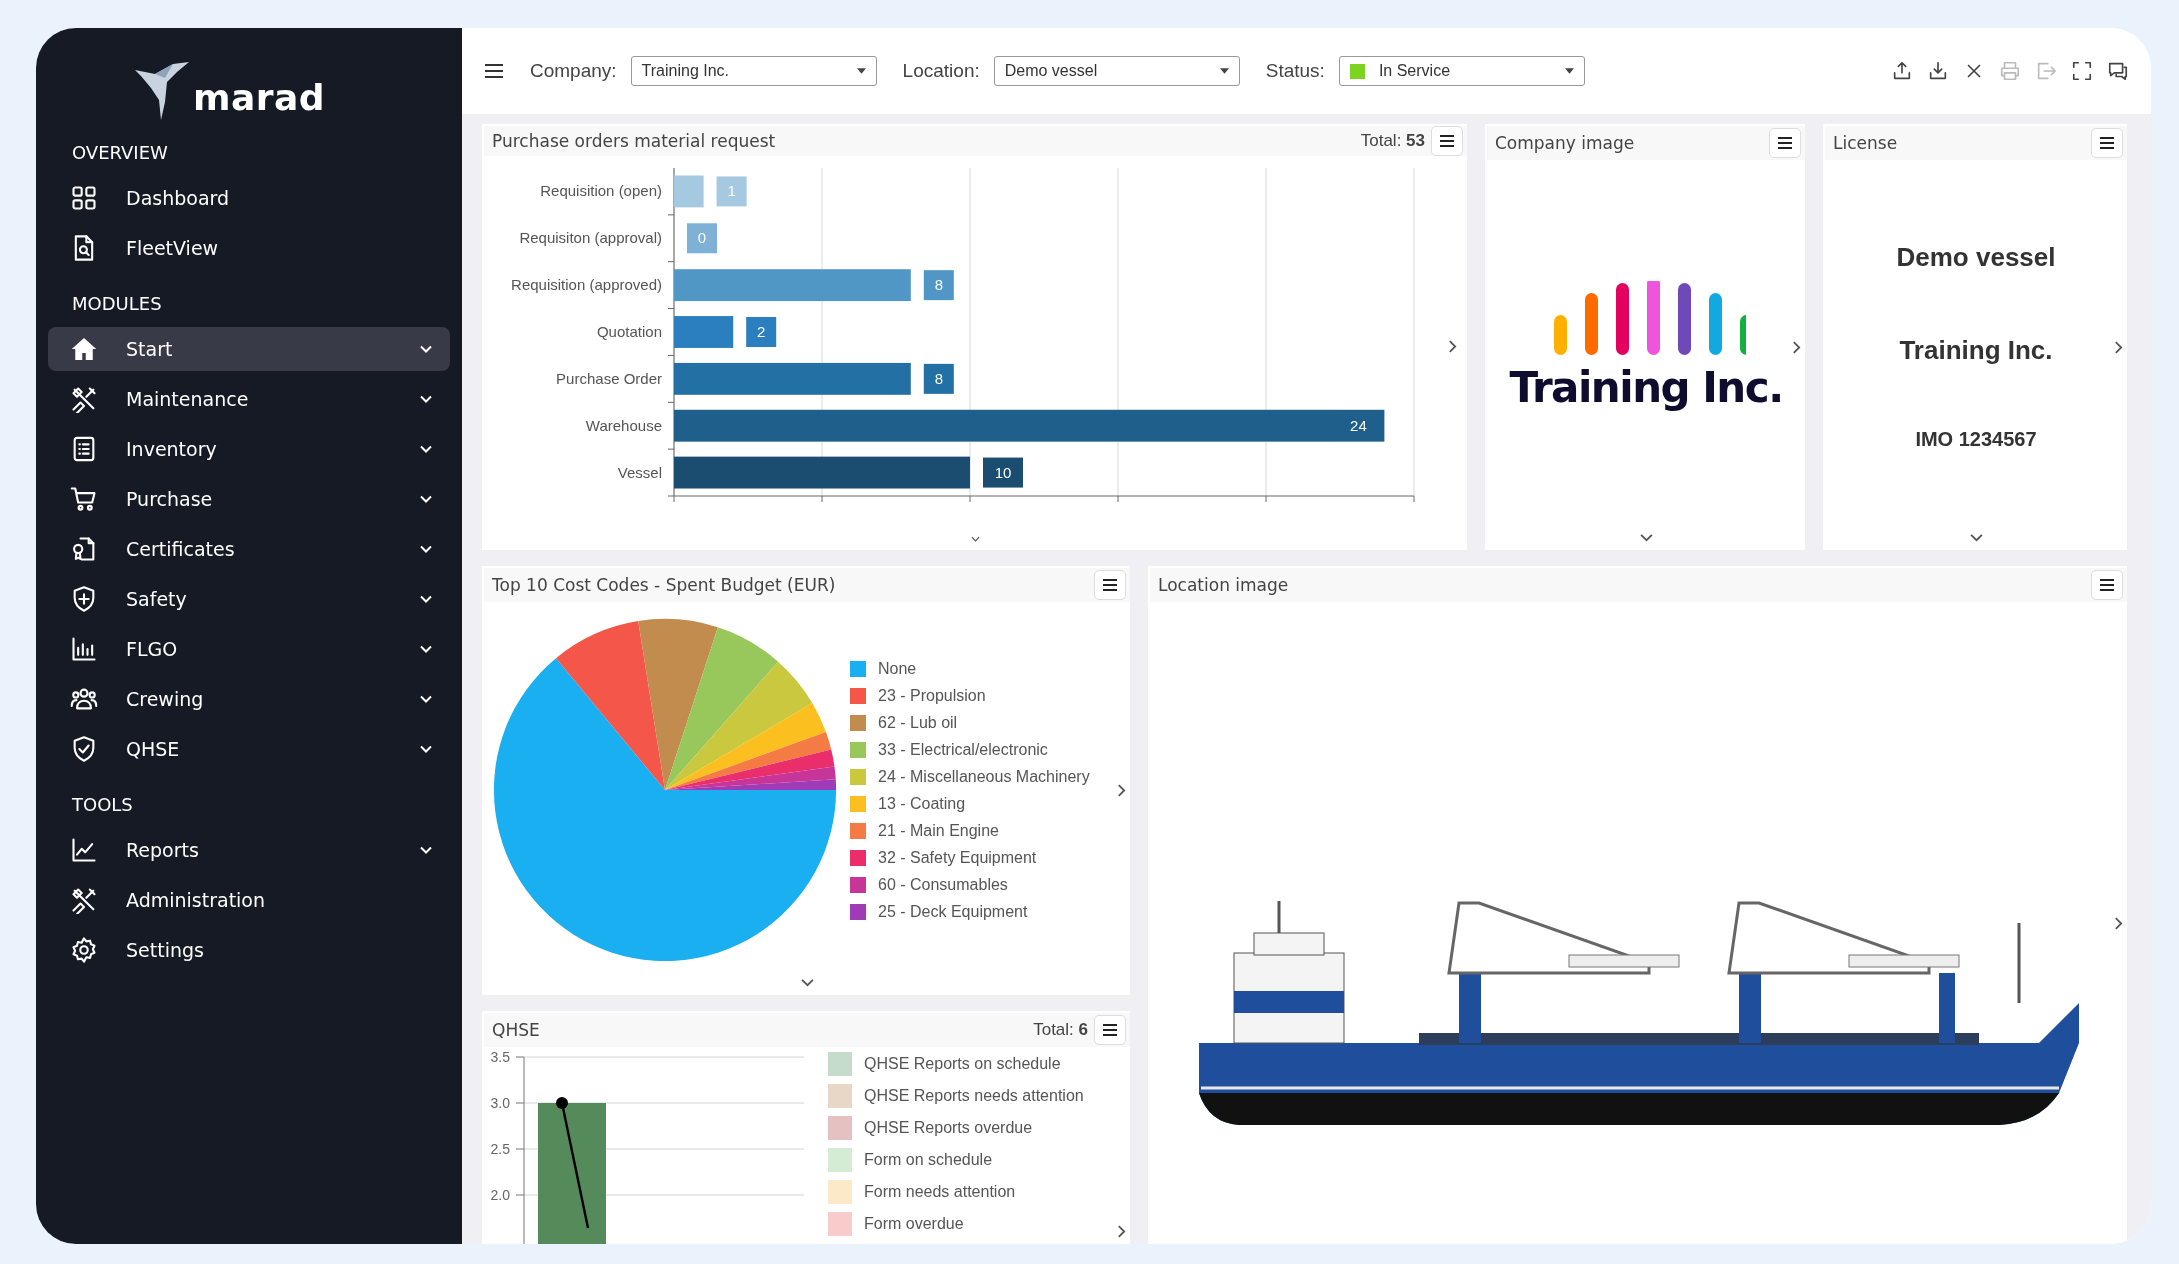 The image size is (2179, 1264). Describe the element at coordinates (702, 238) in the screenshot. I see `value-label: 0` at that location.